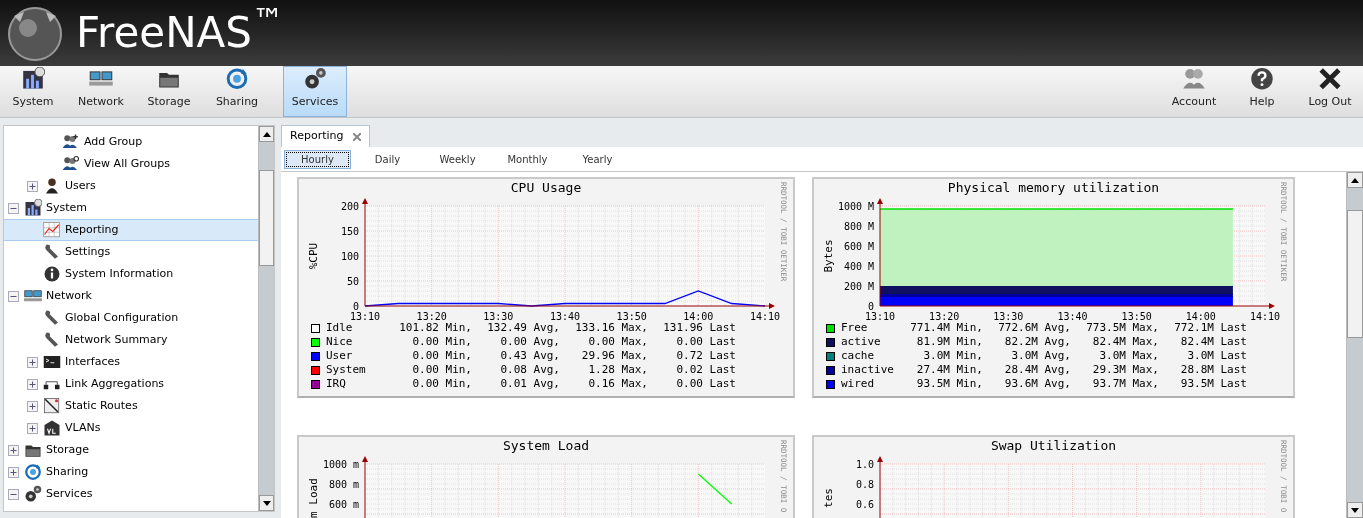  I want to click on chart-title: CPU Usage, so click(546, 188).